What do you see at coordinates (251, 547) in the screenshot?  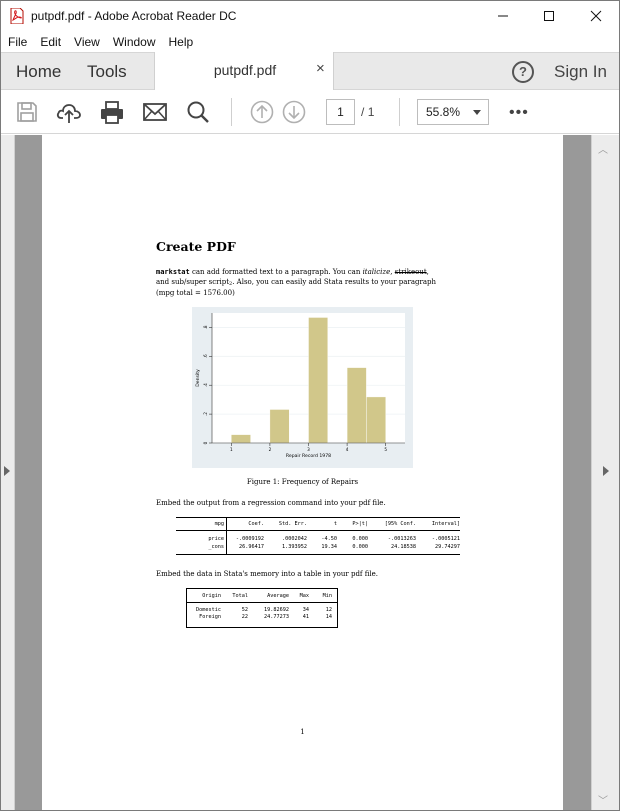 I see `table-cell: 26.96417` at bounding box center [251, 547].